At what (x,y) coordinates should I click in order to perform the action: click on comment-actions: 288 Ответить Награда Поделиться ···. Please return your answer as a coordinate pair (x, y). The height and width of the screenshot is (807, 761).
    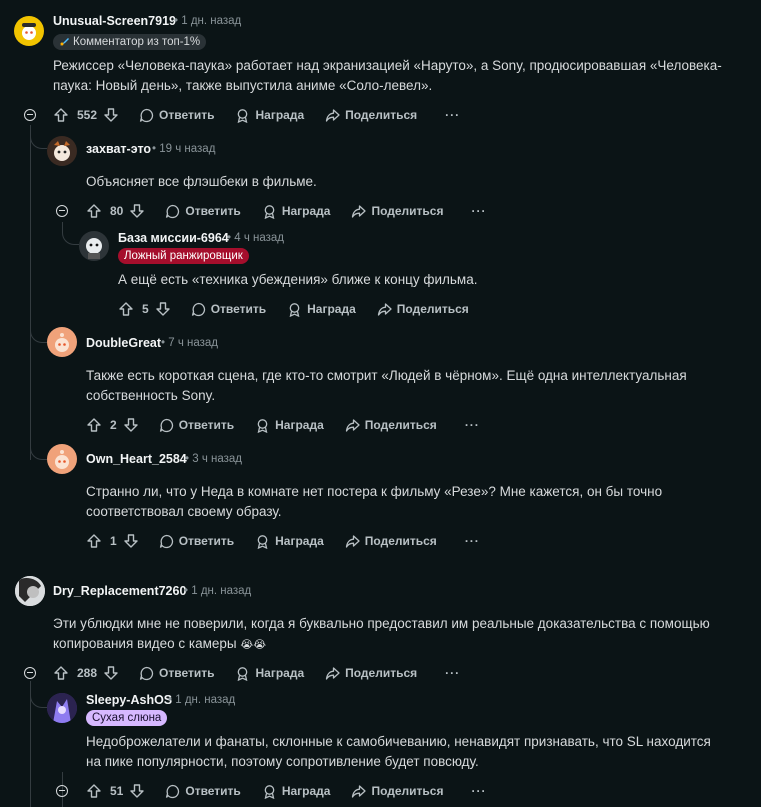
    Looking at the image, I should click on (256, 673).